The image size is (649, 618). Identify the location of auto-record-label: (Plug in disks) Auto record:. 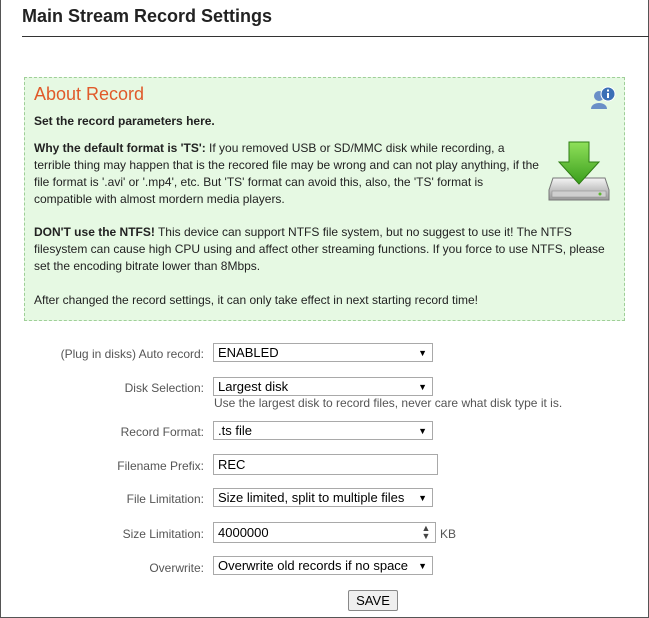
(132, 354).